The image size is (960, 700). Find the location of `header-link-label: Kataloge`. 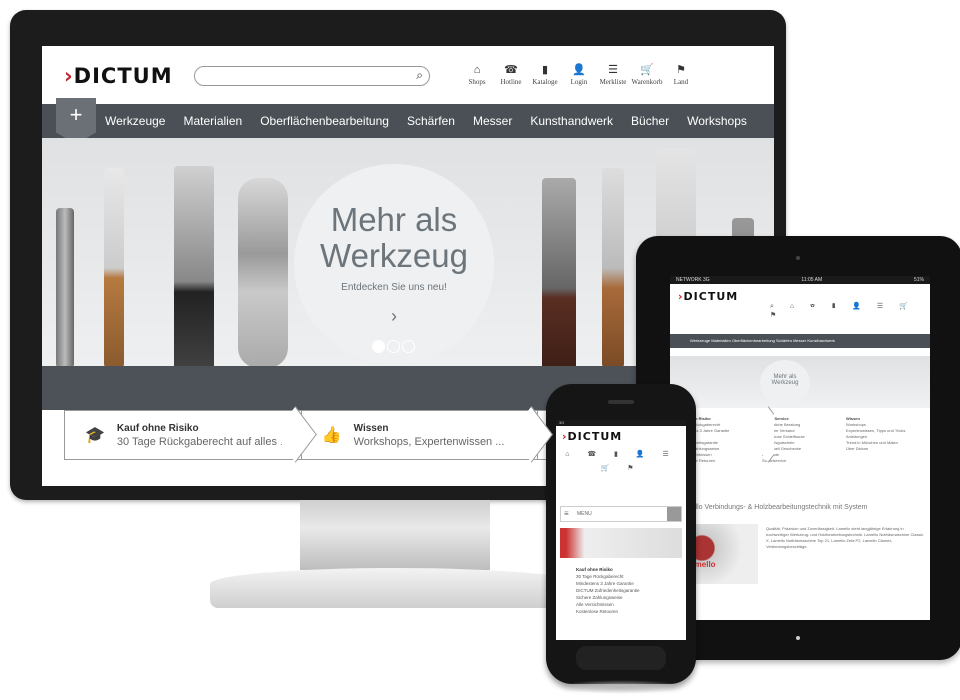

header-link-label: Kataloge is located at coordinates (545, 82).